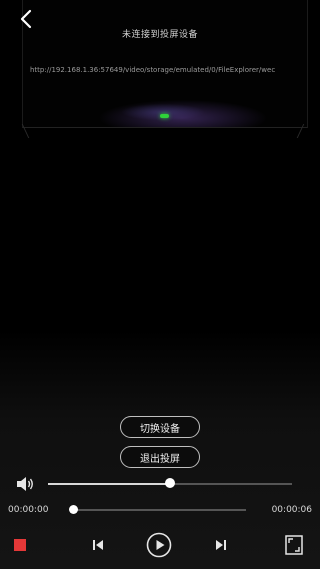 Image resolution: width=320 pixels, height=569 pixels. I want to click on total-time: 00:00:06, so click(291, 510).